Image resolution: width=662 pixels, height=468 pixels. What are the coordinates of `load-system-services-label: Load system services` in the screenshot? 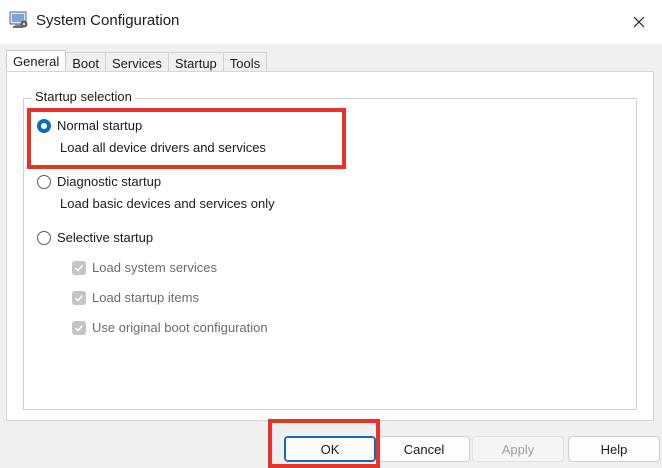 It's located at (154, 267).